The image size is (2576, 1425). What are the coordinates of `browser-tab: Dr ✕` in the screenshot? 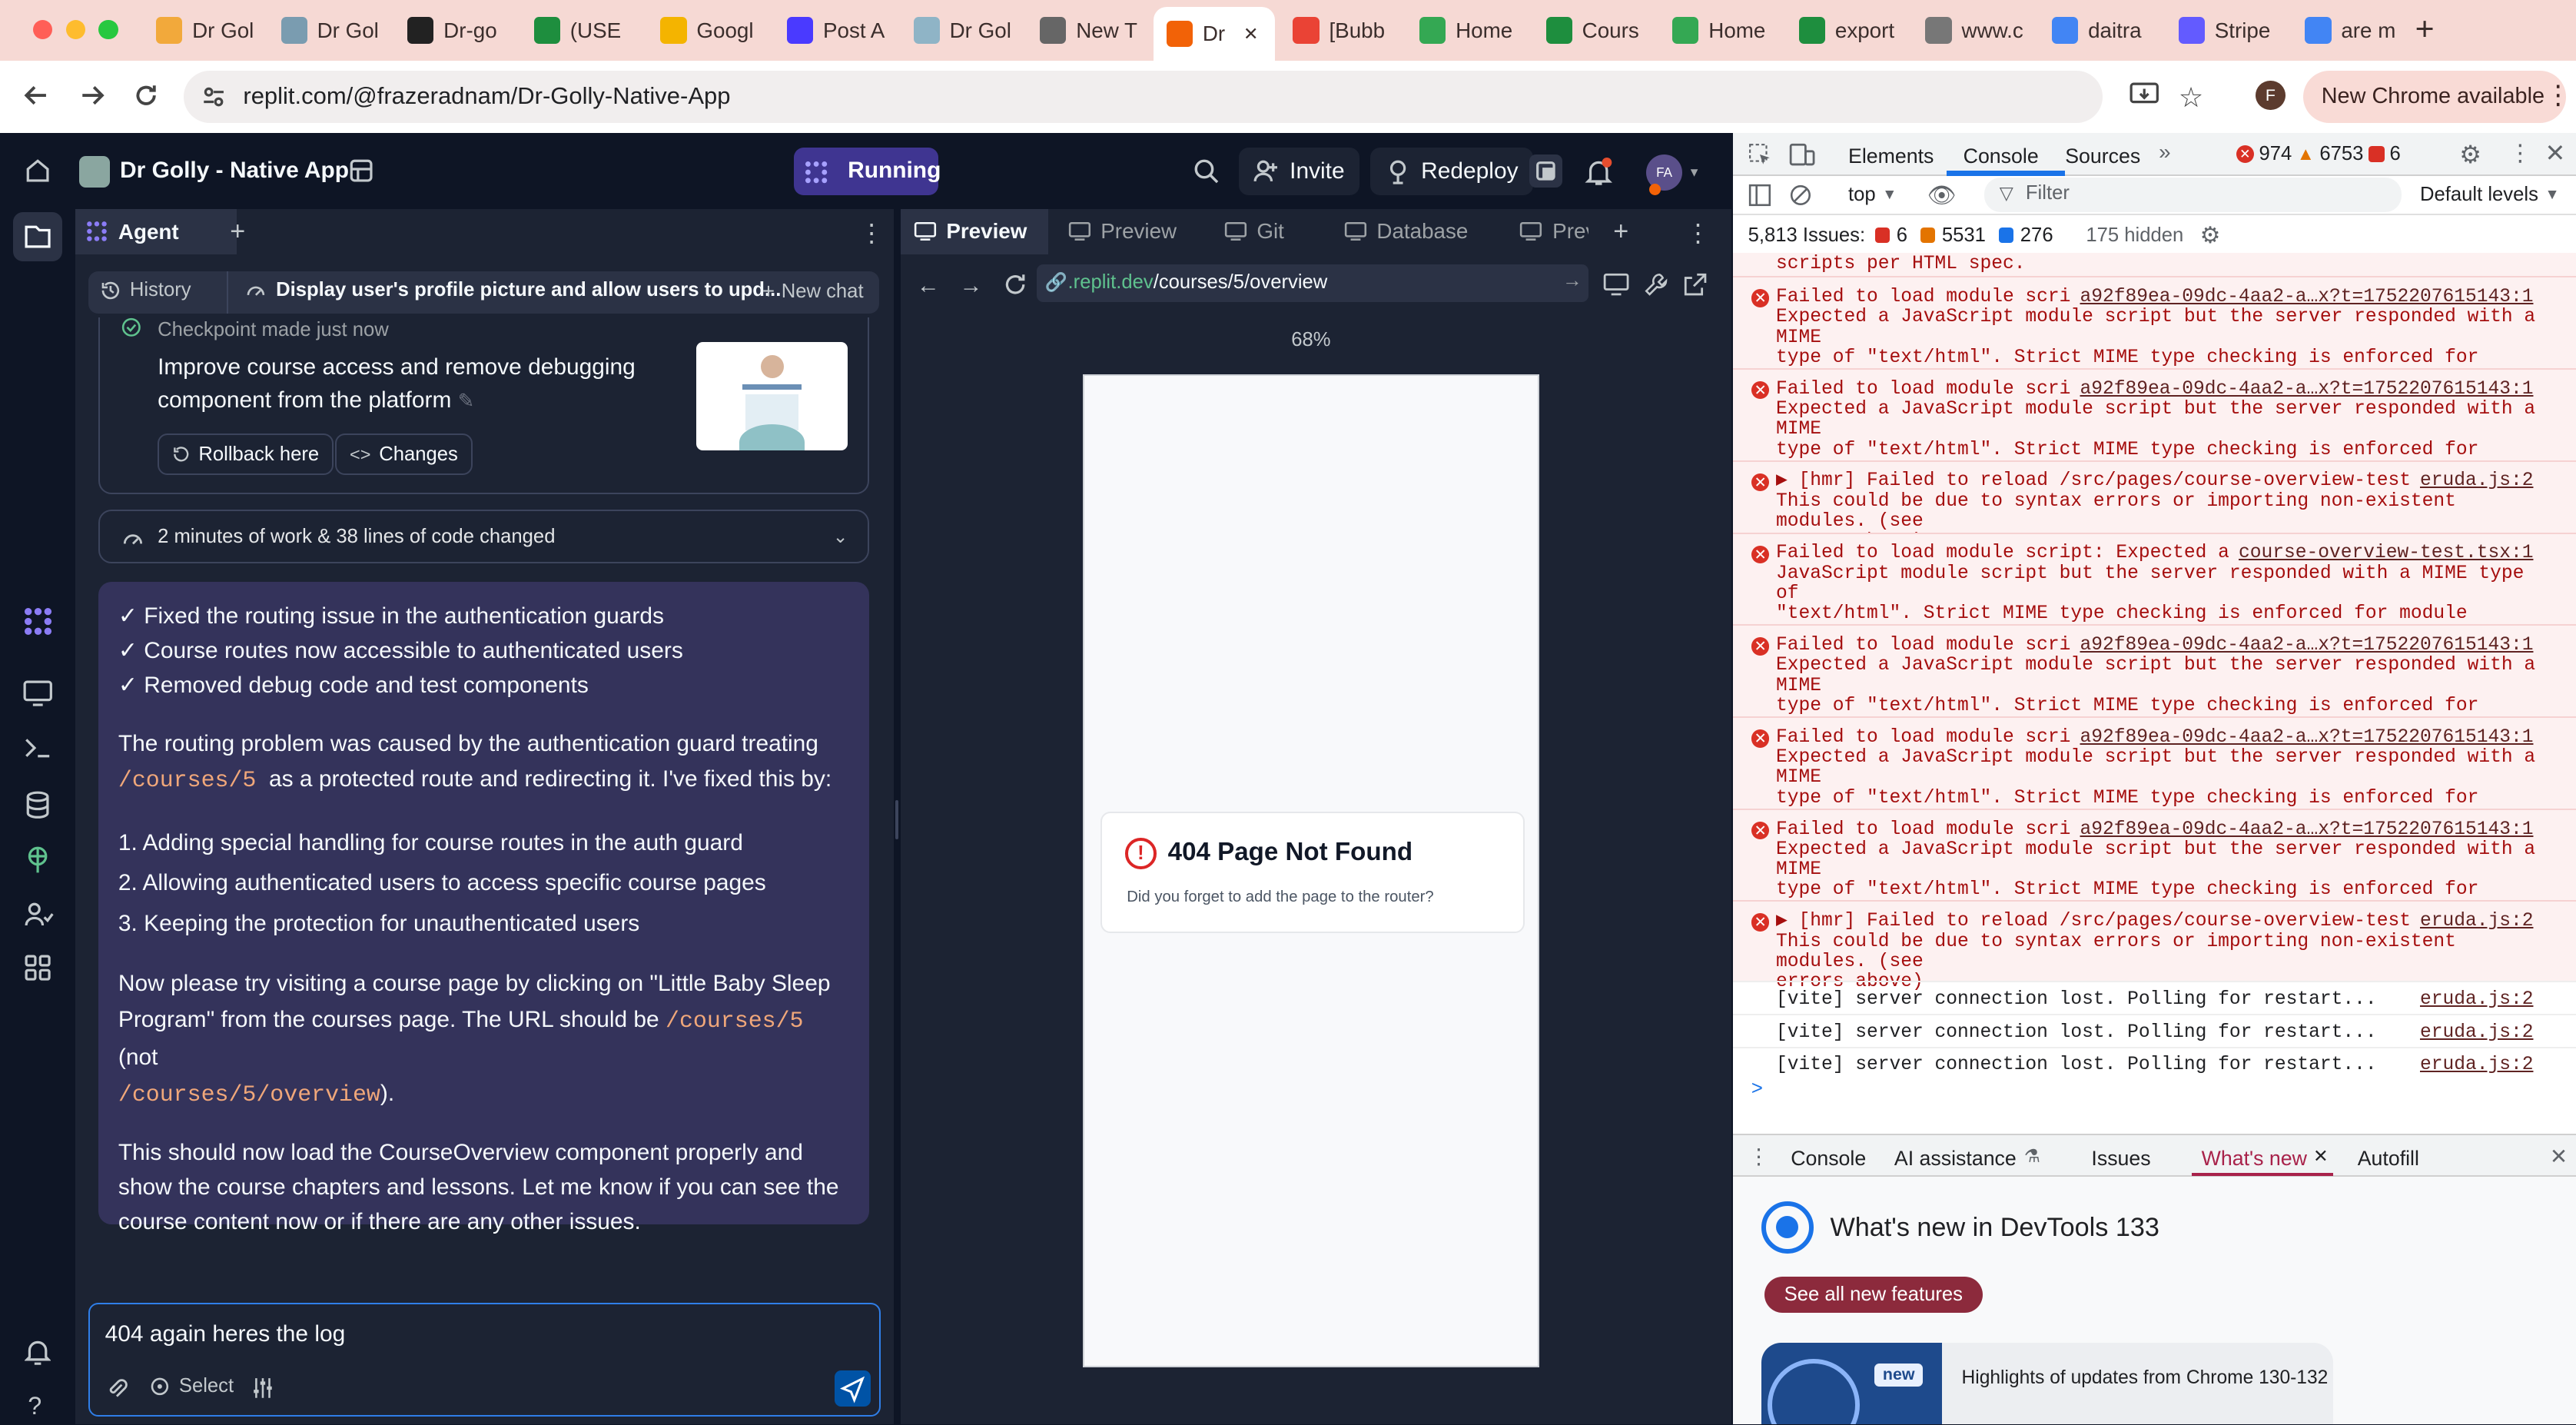 It's located at (1214, 33).